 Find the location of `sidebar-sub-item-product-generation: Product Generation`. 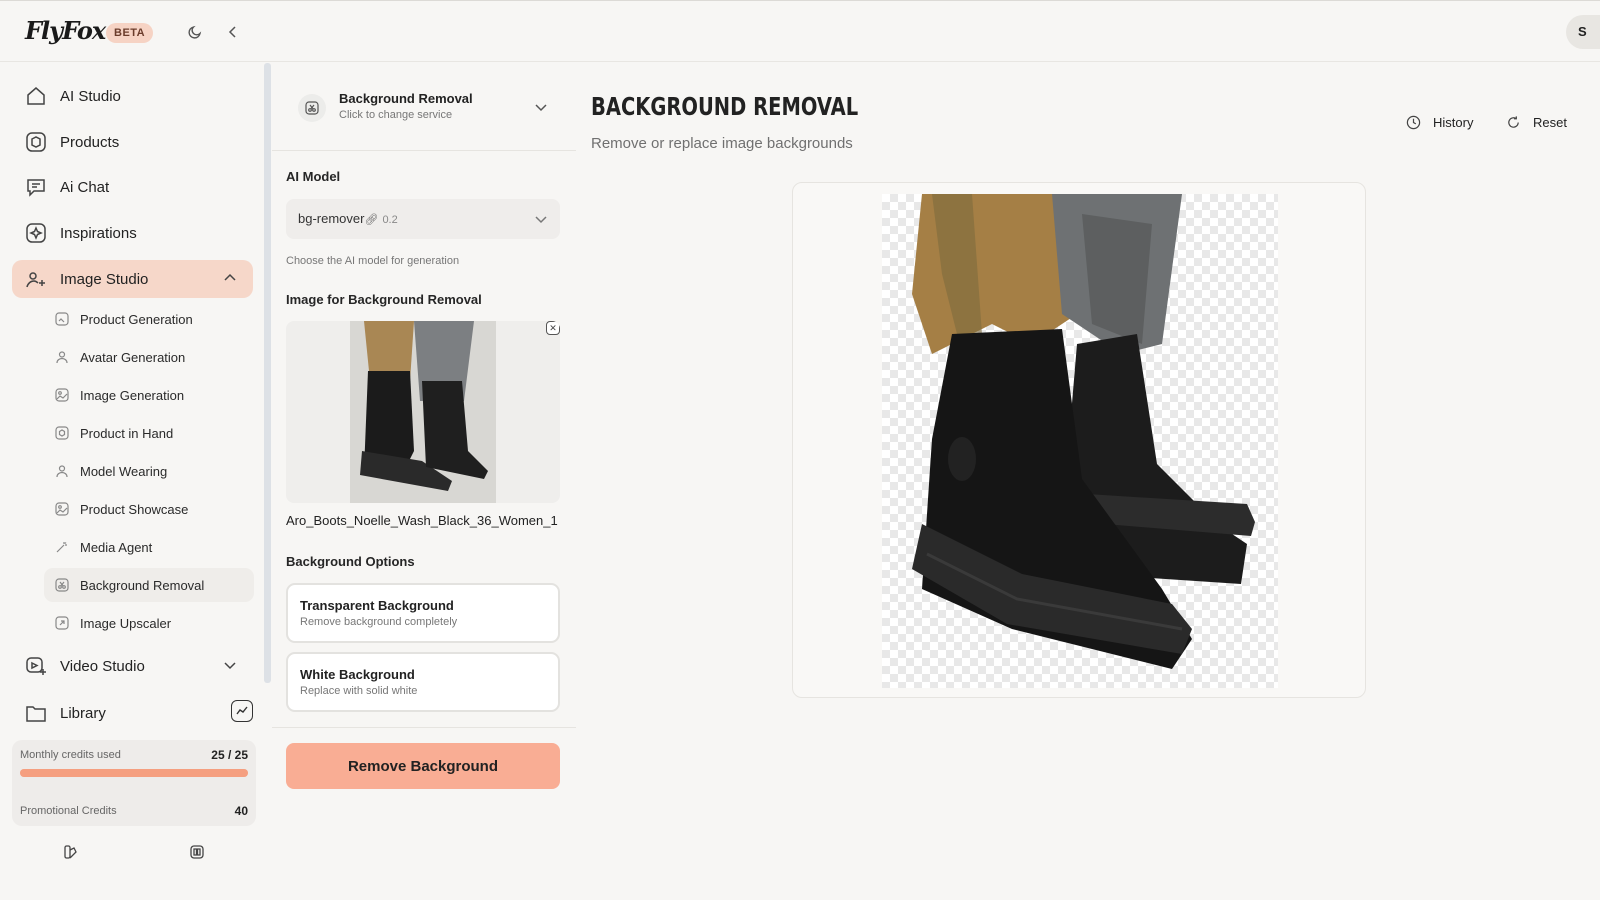

sidebar-sub-item-product-generation: Product Generation is located at coordinates (149, 319).